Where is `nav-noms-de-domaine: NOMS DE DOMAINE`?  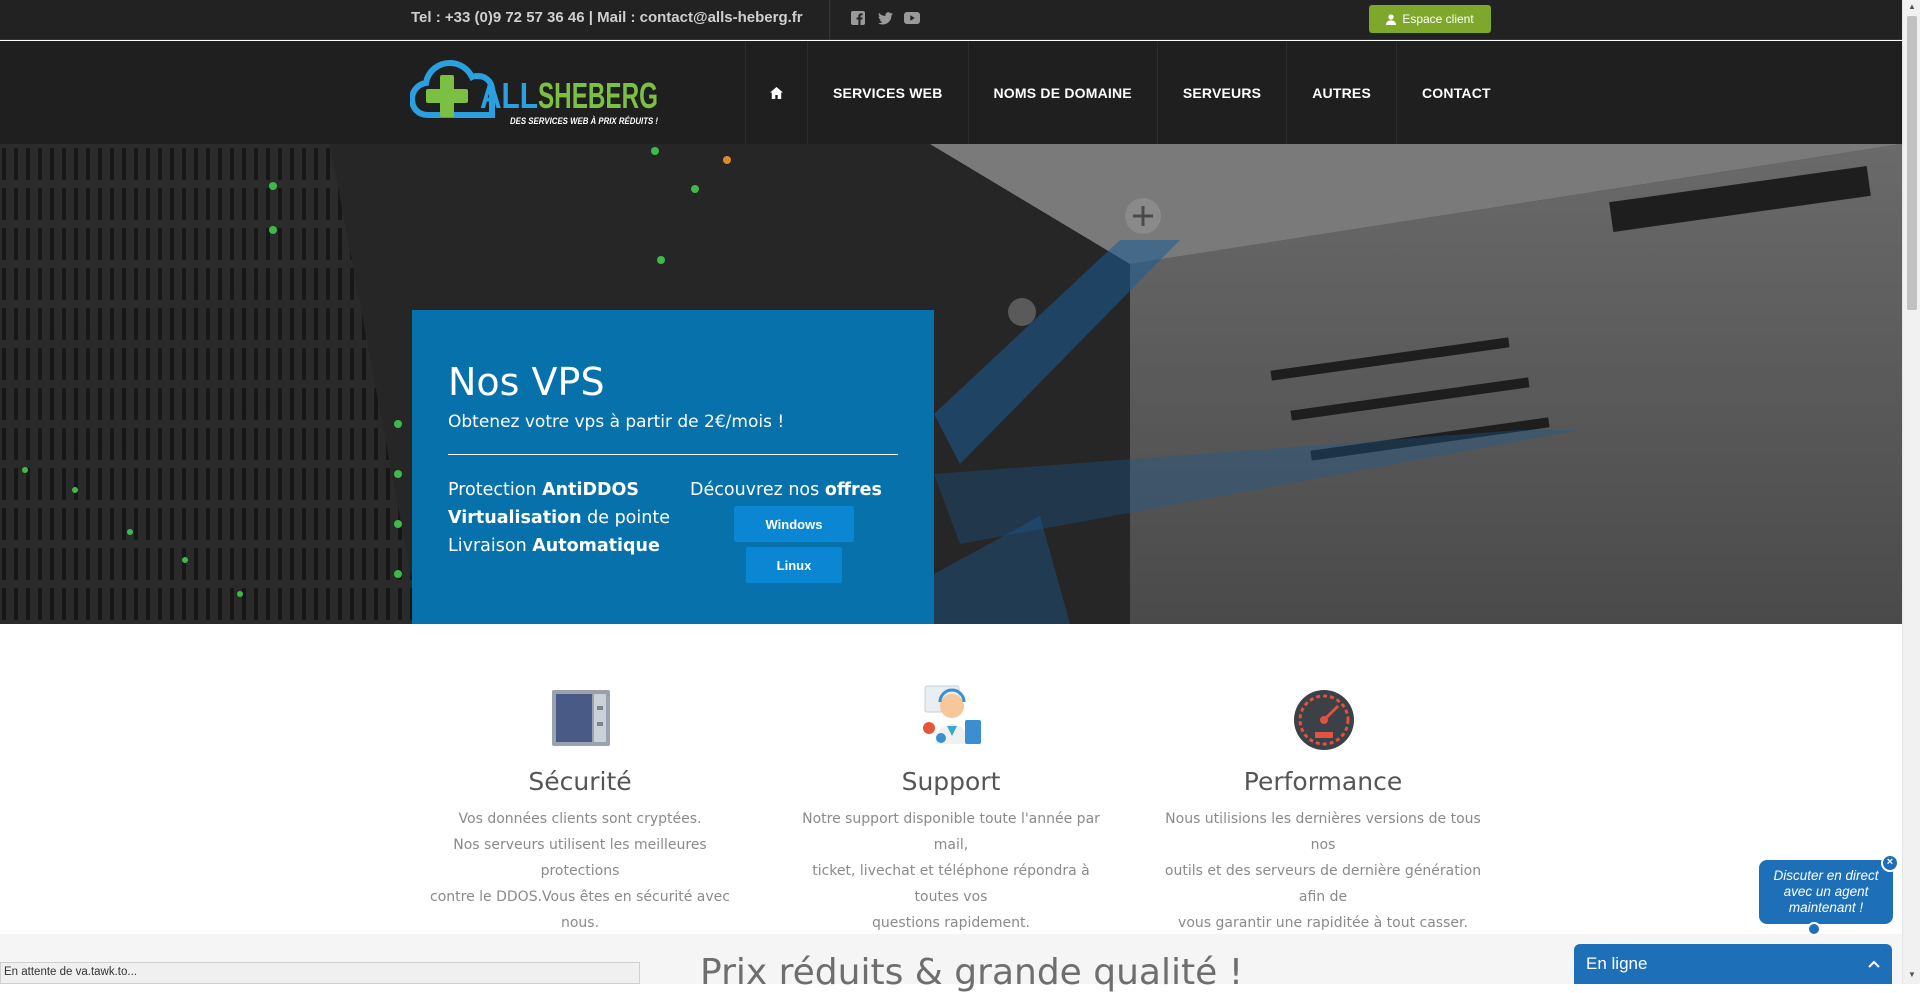 nav-noms-de-domaine: NOMS DE DOMAINE is located at coordinates (1062, 92).